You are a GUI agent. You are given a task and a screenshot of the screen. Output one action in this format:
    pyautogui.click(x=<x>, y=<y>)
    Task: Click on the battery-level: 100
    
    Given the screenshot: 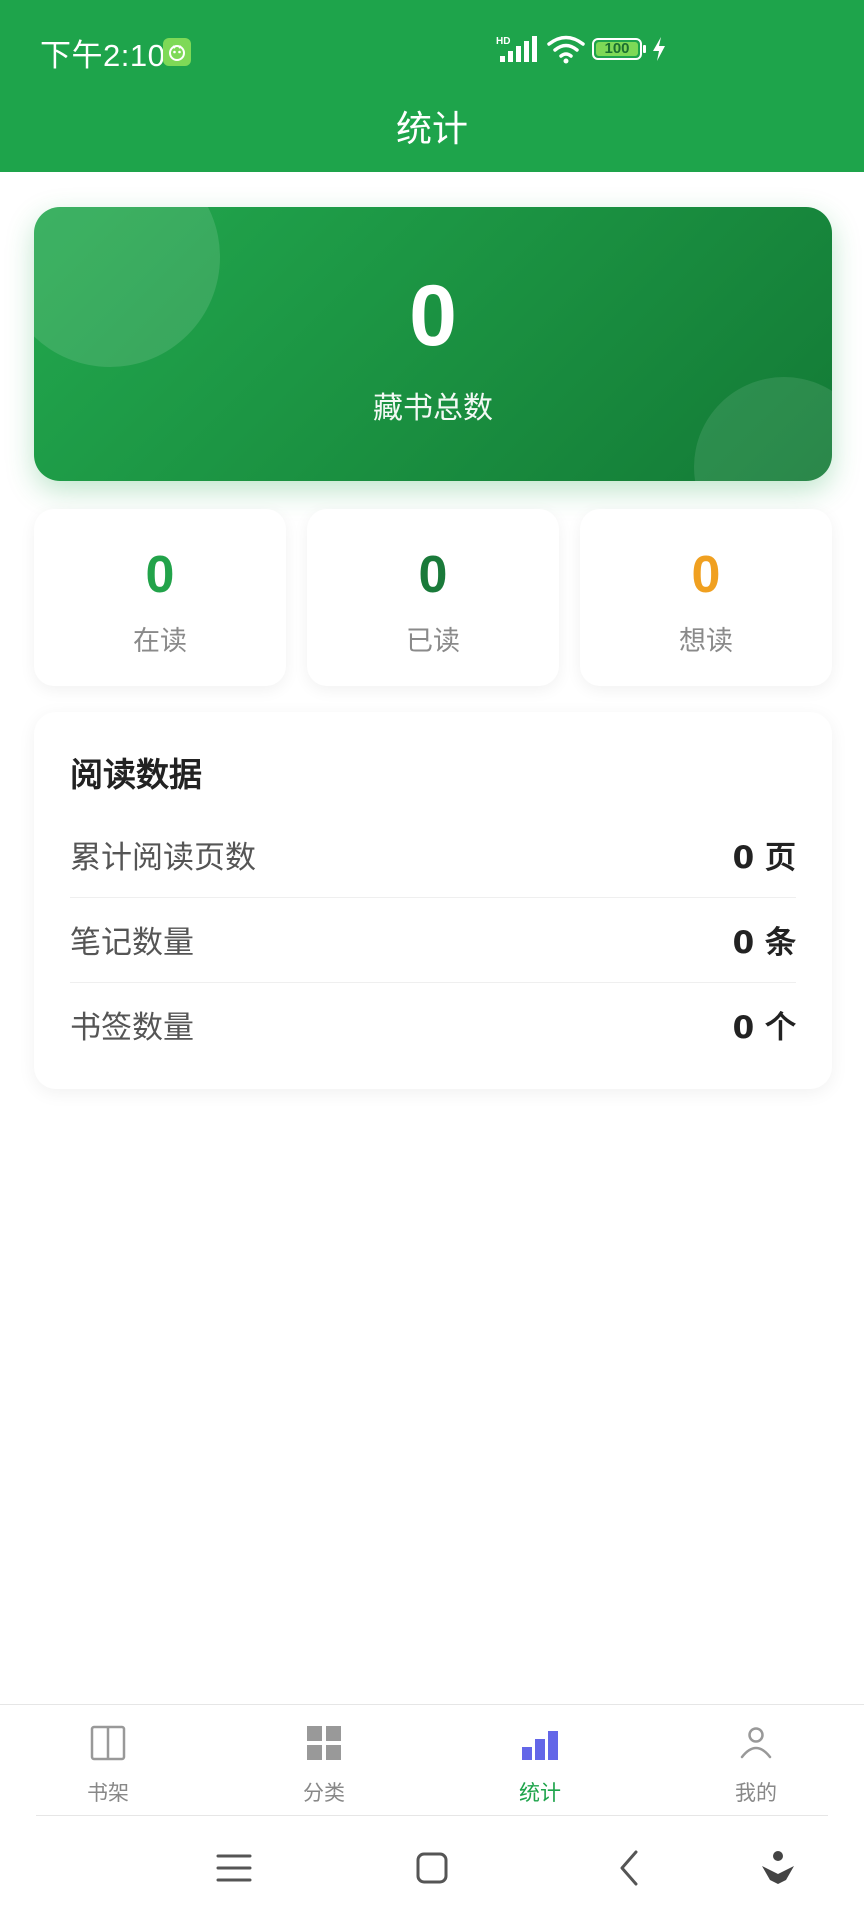 What is the action you would take?
    pyautogui.click(x=617, y=48)
    